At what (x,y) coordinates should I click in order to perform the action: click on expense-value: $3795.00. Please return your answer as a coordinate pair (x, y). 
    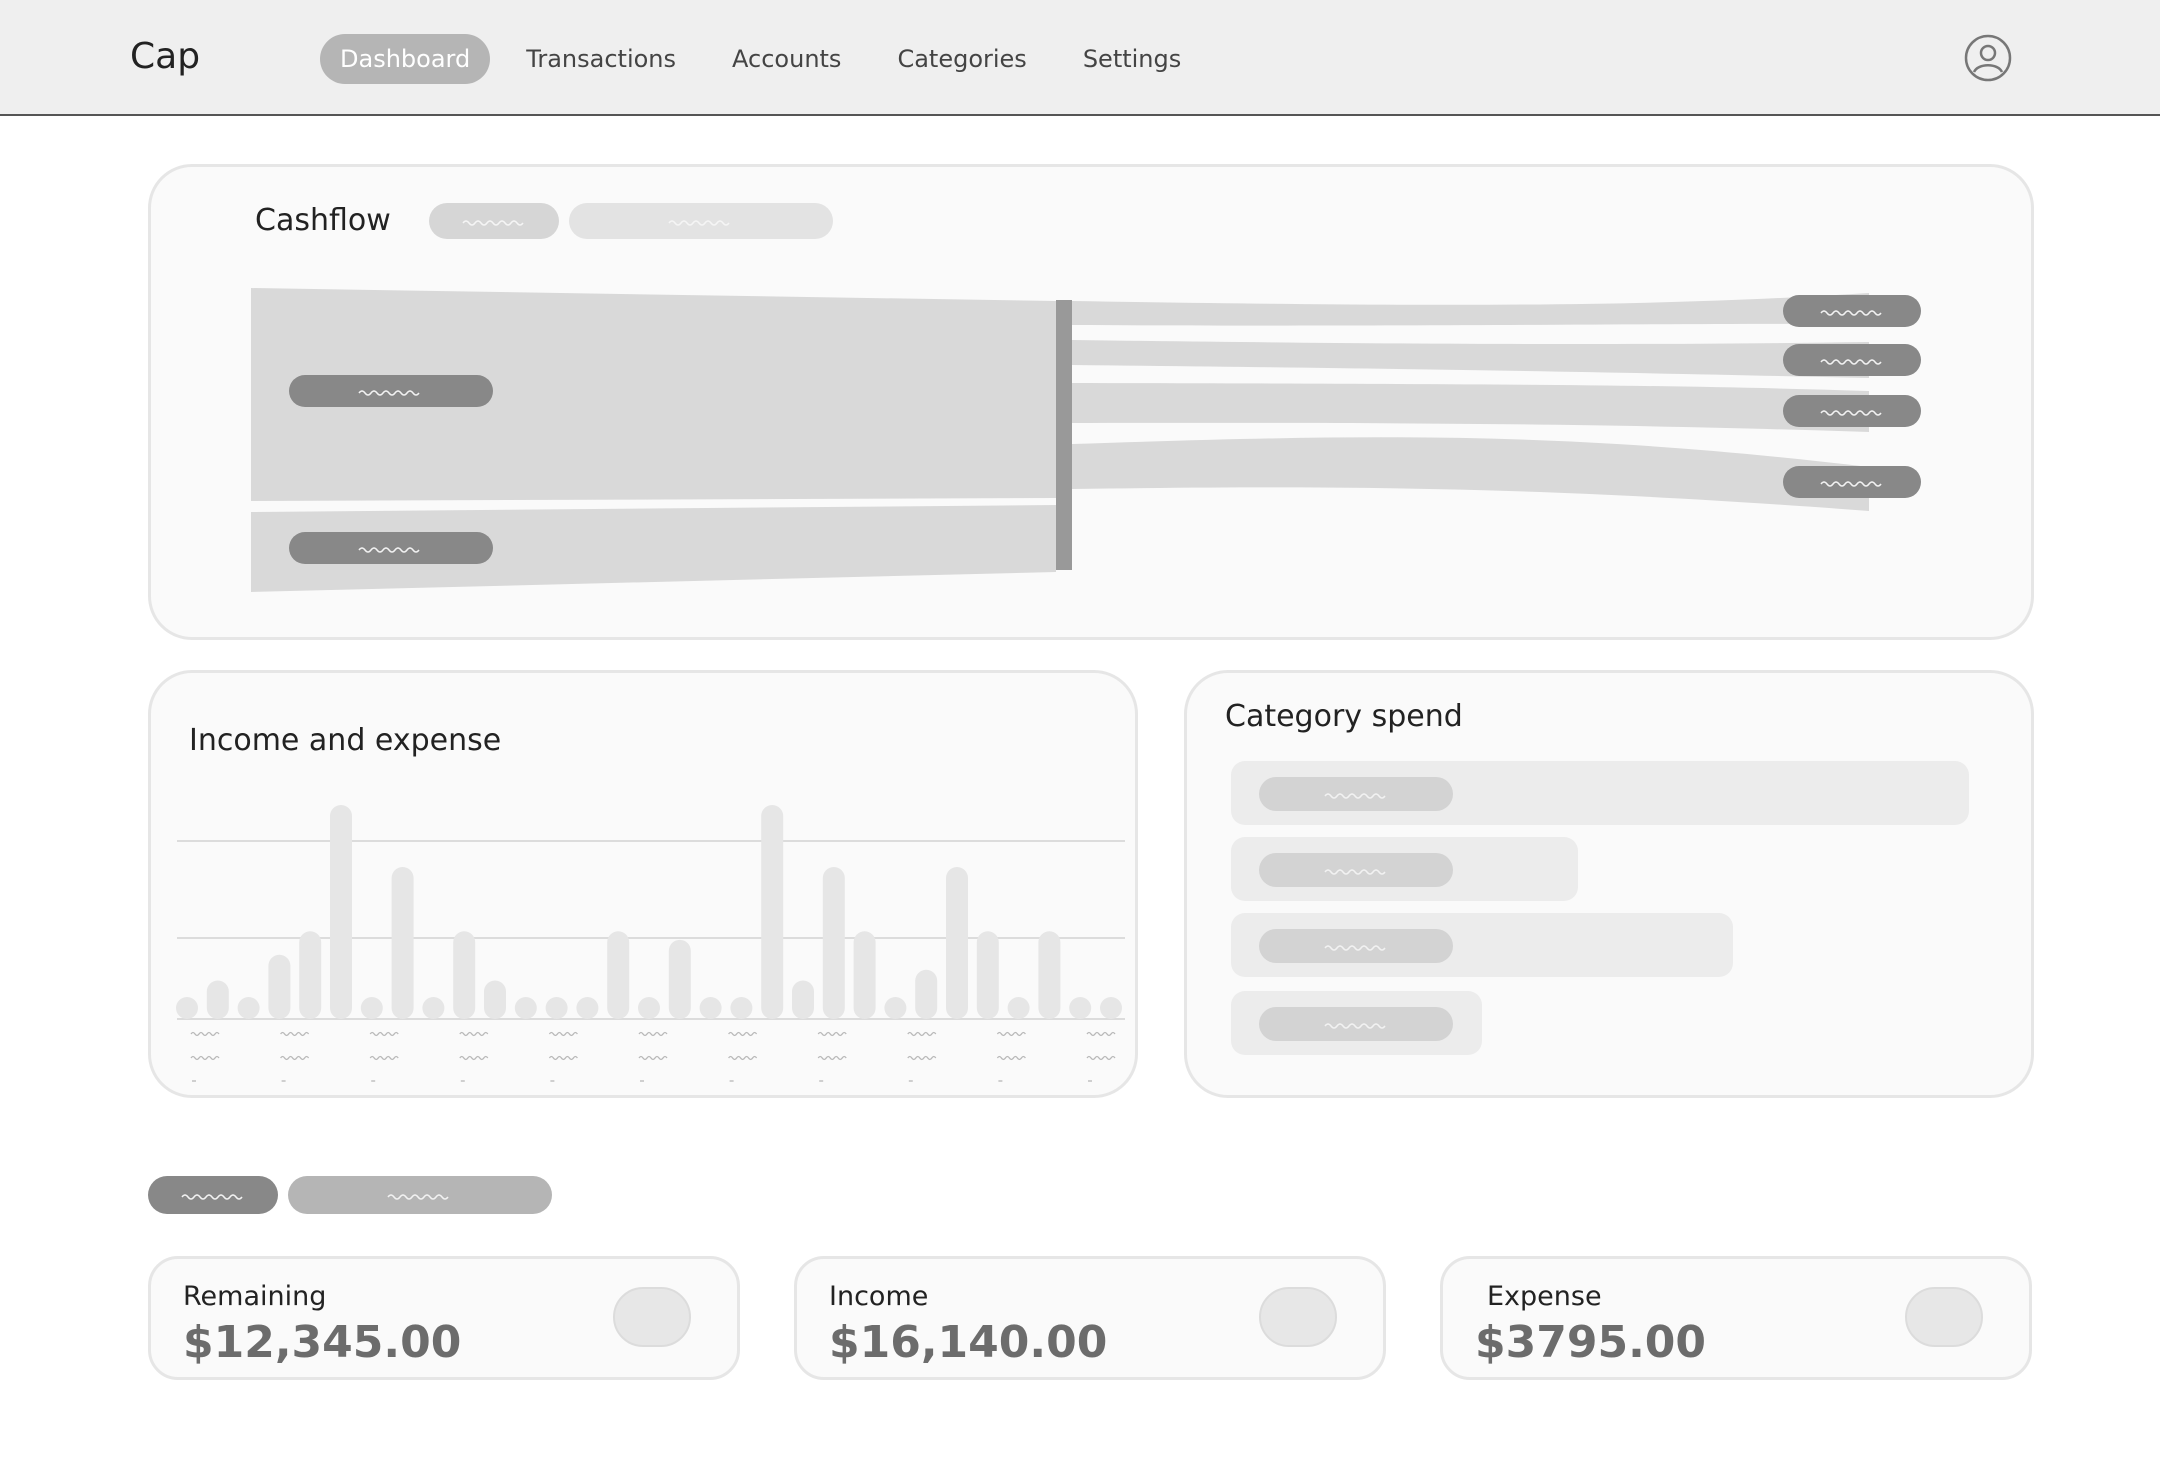
    Looking at the image, I should click on (1591, 1342).